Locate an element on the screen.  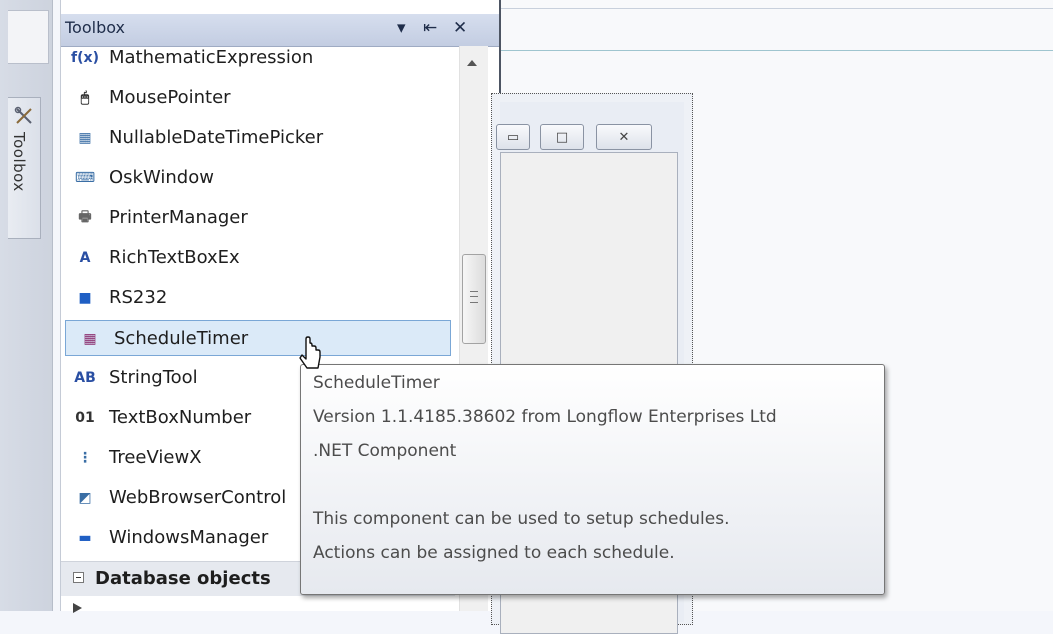
toolbox-item-label: MousePointer is located at coordinates (170, 97).